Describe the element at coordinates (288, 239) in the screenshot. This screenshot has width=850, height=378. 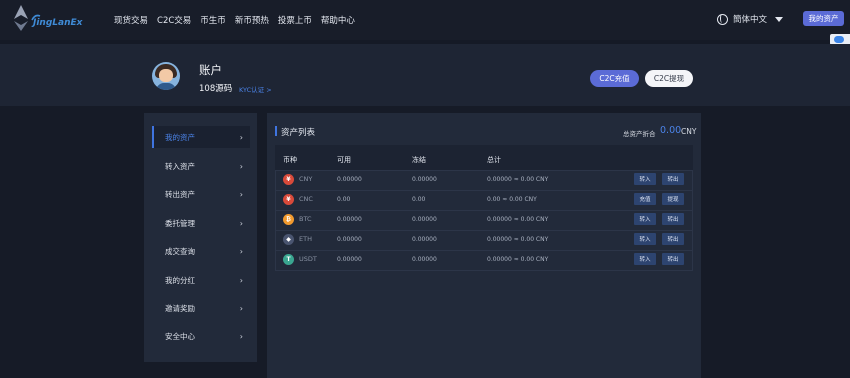
I see `eth-coin-icon: ◆` at that location.